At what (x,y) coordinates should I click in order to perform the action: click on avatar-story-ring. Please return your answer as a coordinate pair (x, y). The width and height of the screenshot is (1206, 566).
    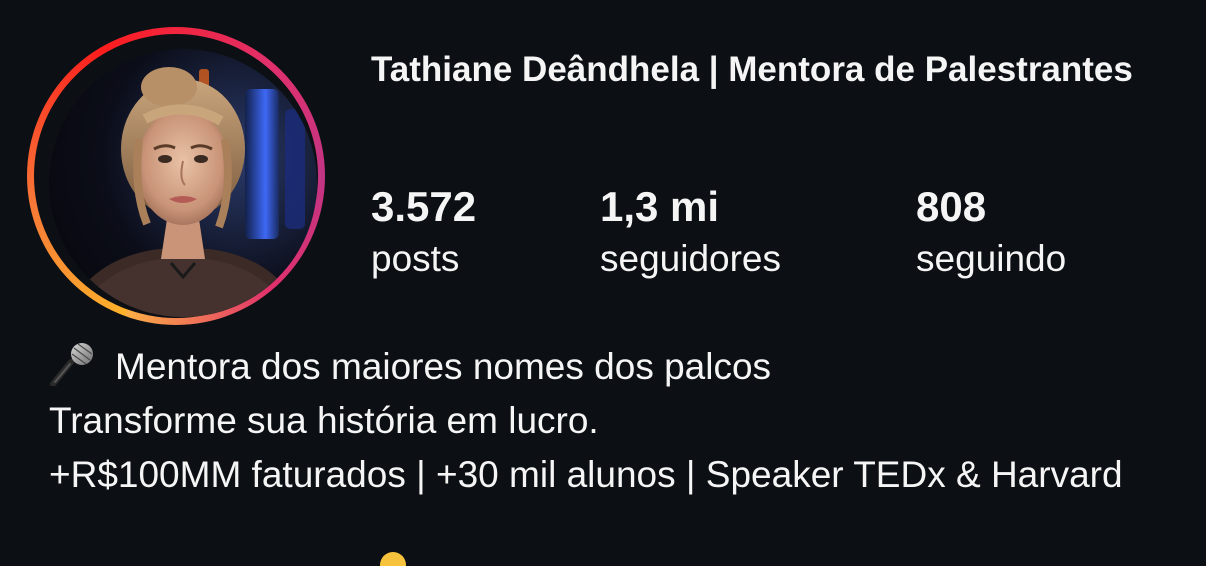
    Looking at the image, I should click on (176, 176).